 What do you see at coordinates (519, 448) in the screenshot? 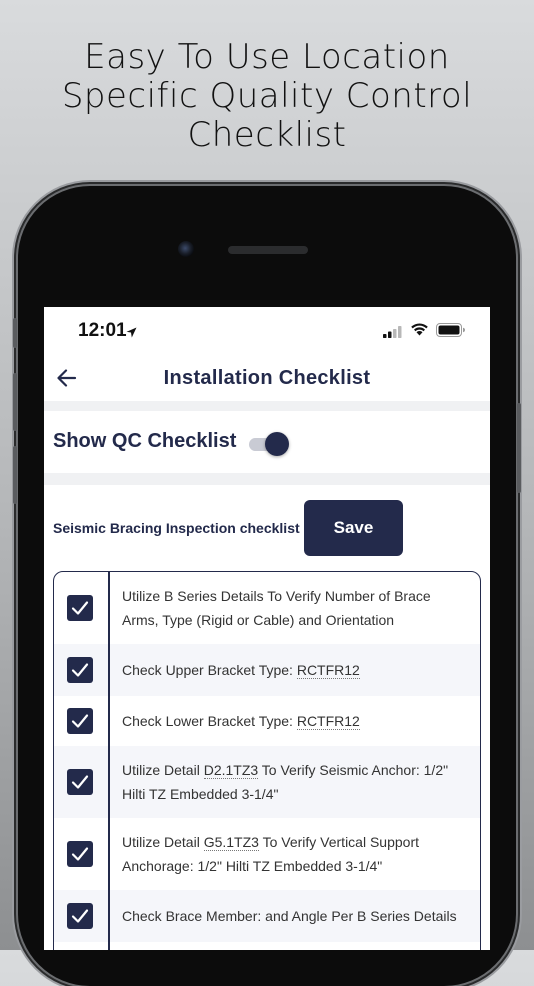
I see `phone-power-button` at bounding box center [519, 448].